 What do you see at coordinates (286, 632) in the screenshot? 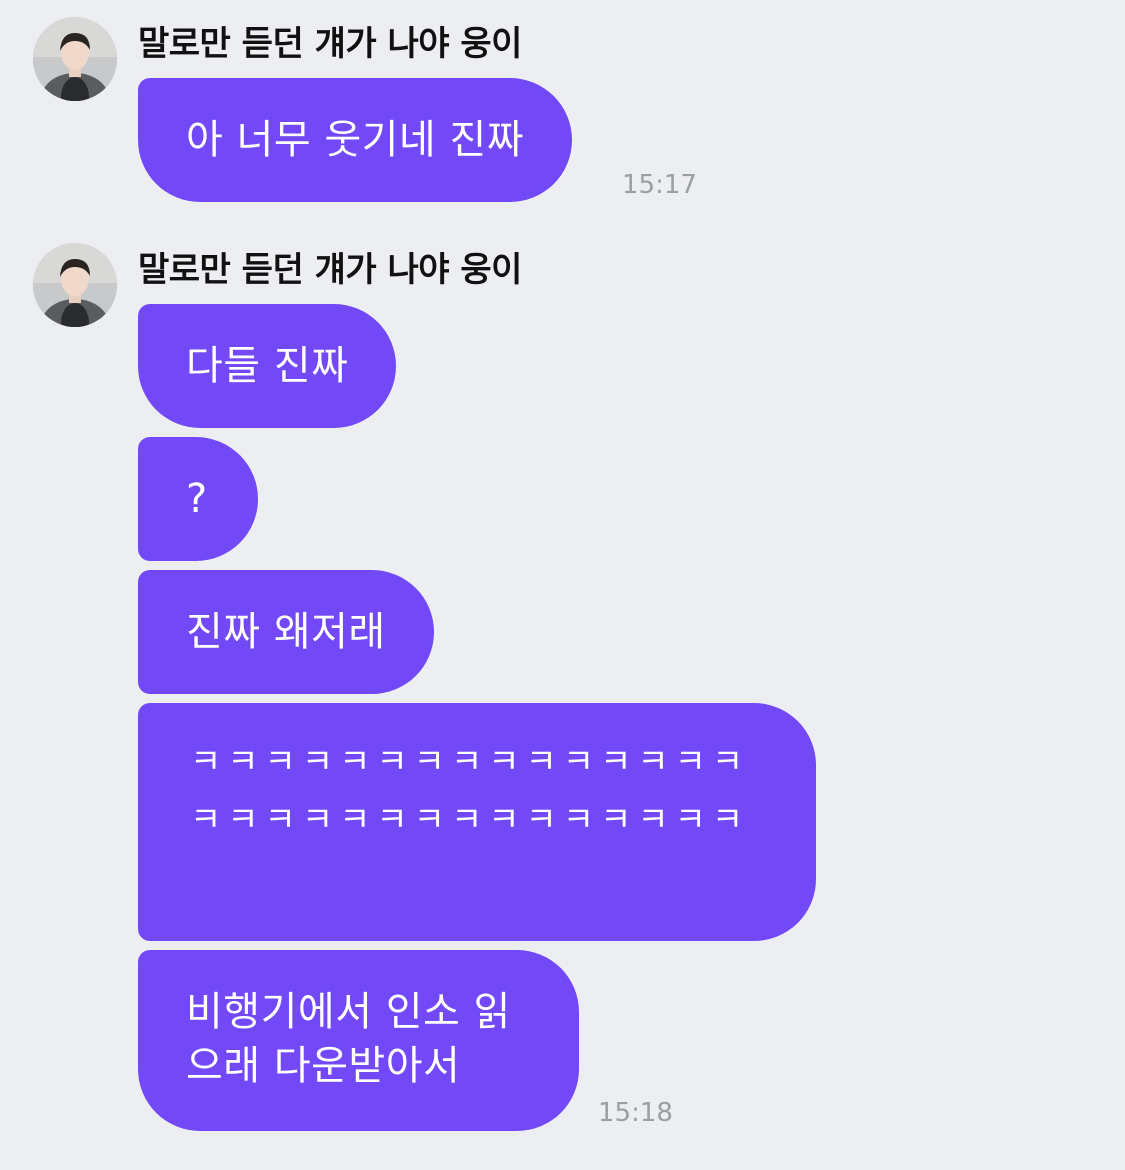
I see `message-bubble: 진짜 왜저래` at bounding box center [286, 632].